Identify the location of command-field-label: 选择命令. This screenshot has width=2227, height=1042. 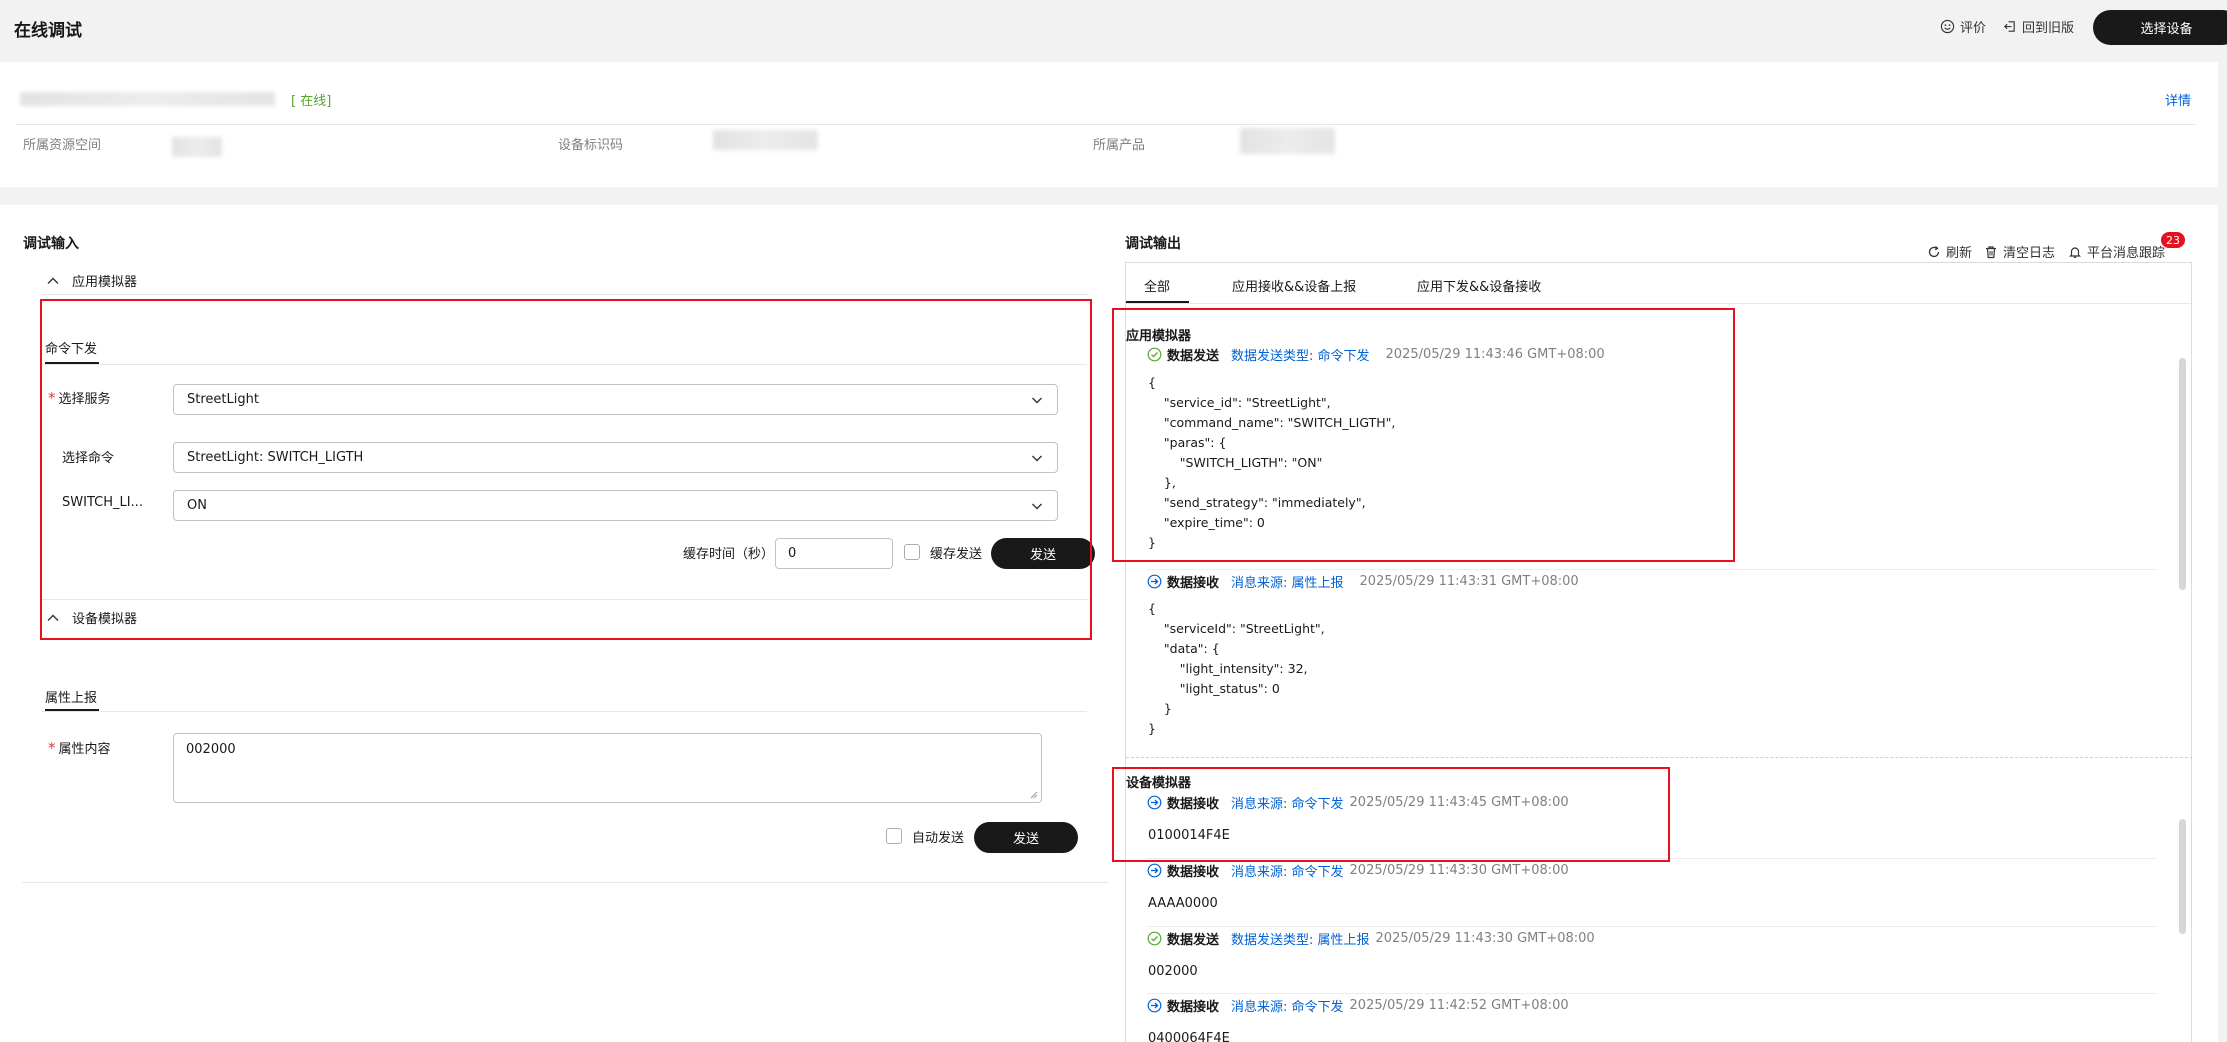
(88, 458).